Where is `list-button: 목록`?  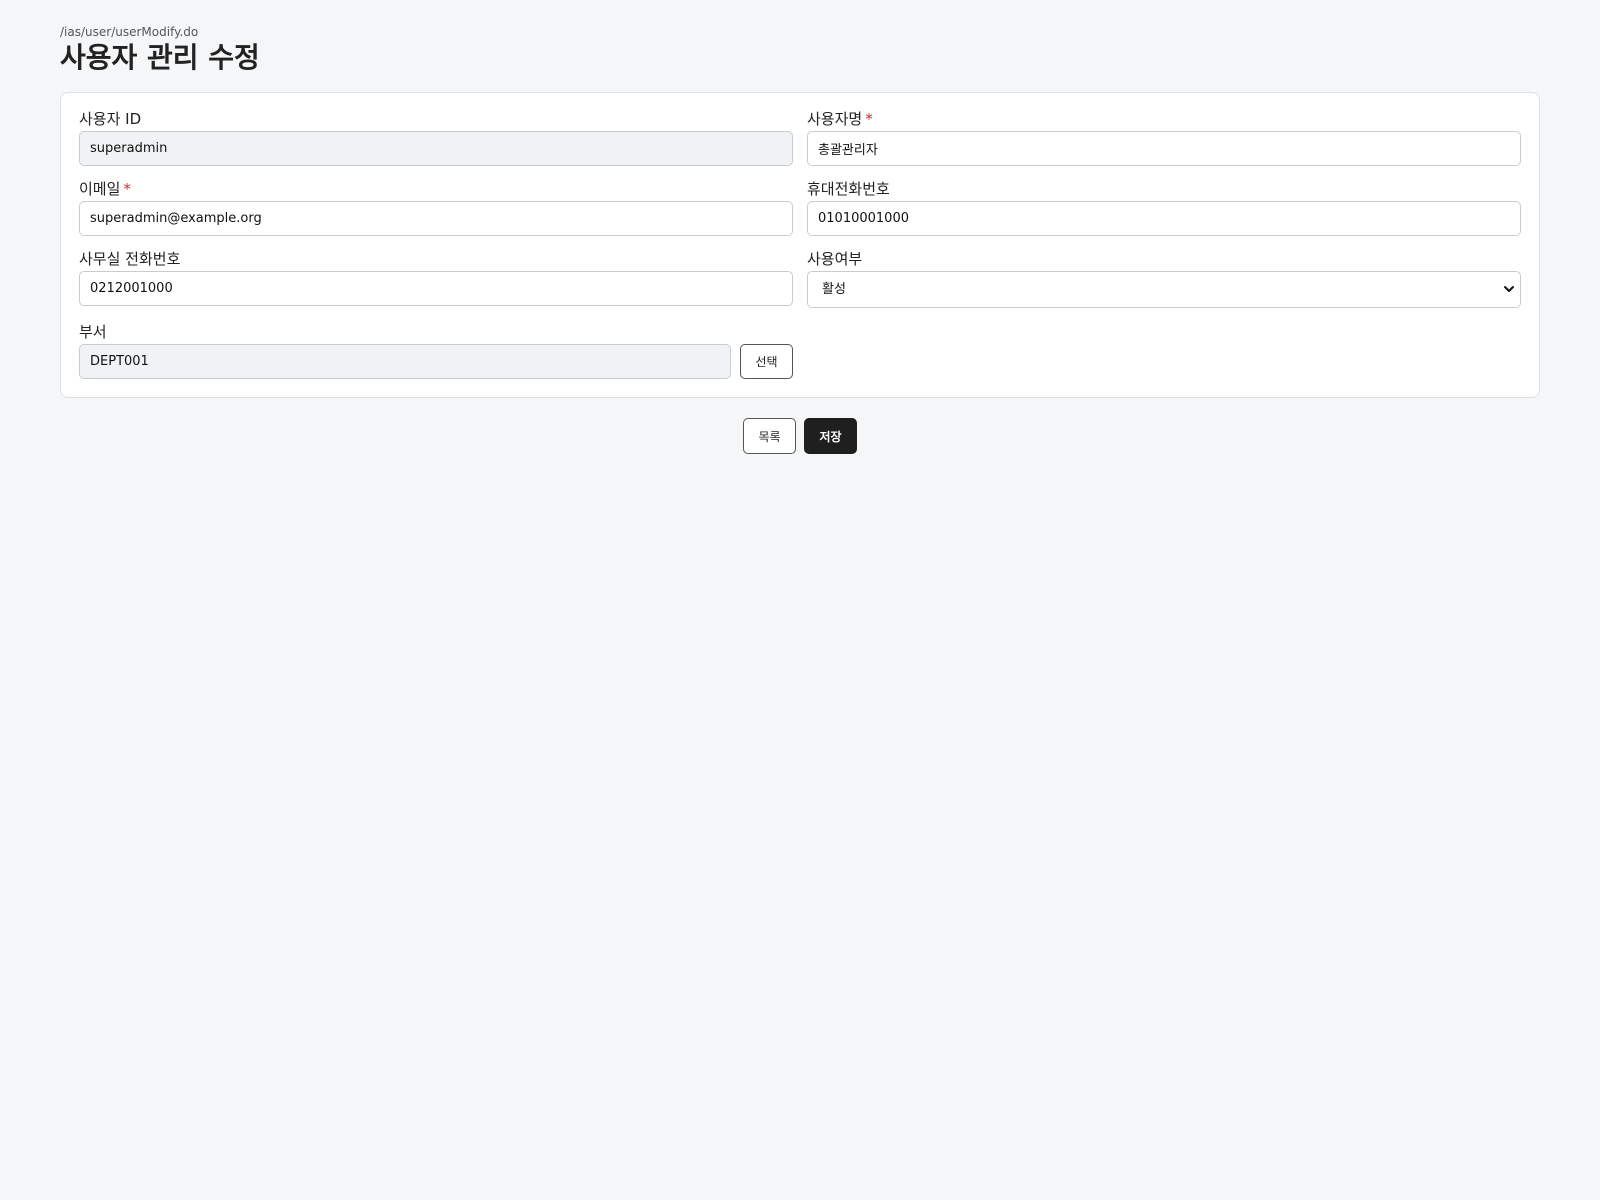
list-button: 목록 is located at coordinates (769, 436).